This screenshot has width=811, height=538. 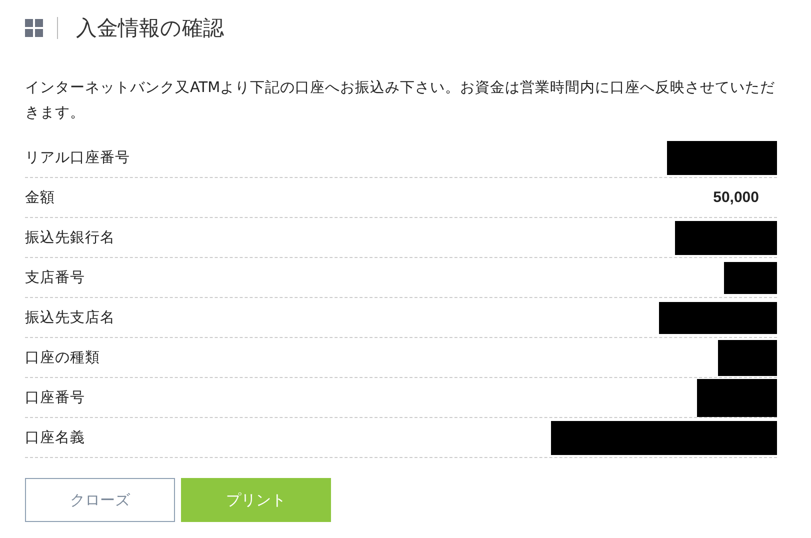 What do you see at coordinates (77, 157) in the screenshot?
I see `field-label: リアル口座番号` at bounding box center [77, 157].